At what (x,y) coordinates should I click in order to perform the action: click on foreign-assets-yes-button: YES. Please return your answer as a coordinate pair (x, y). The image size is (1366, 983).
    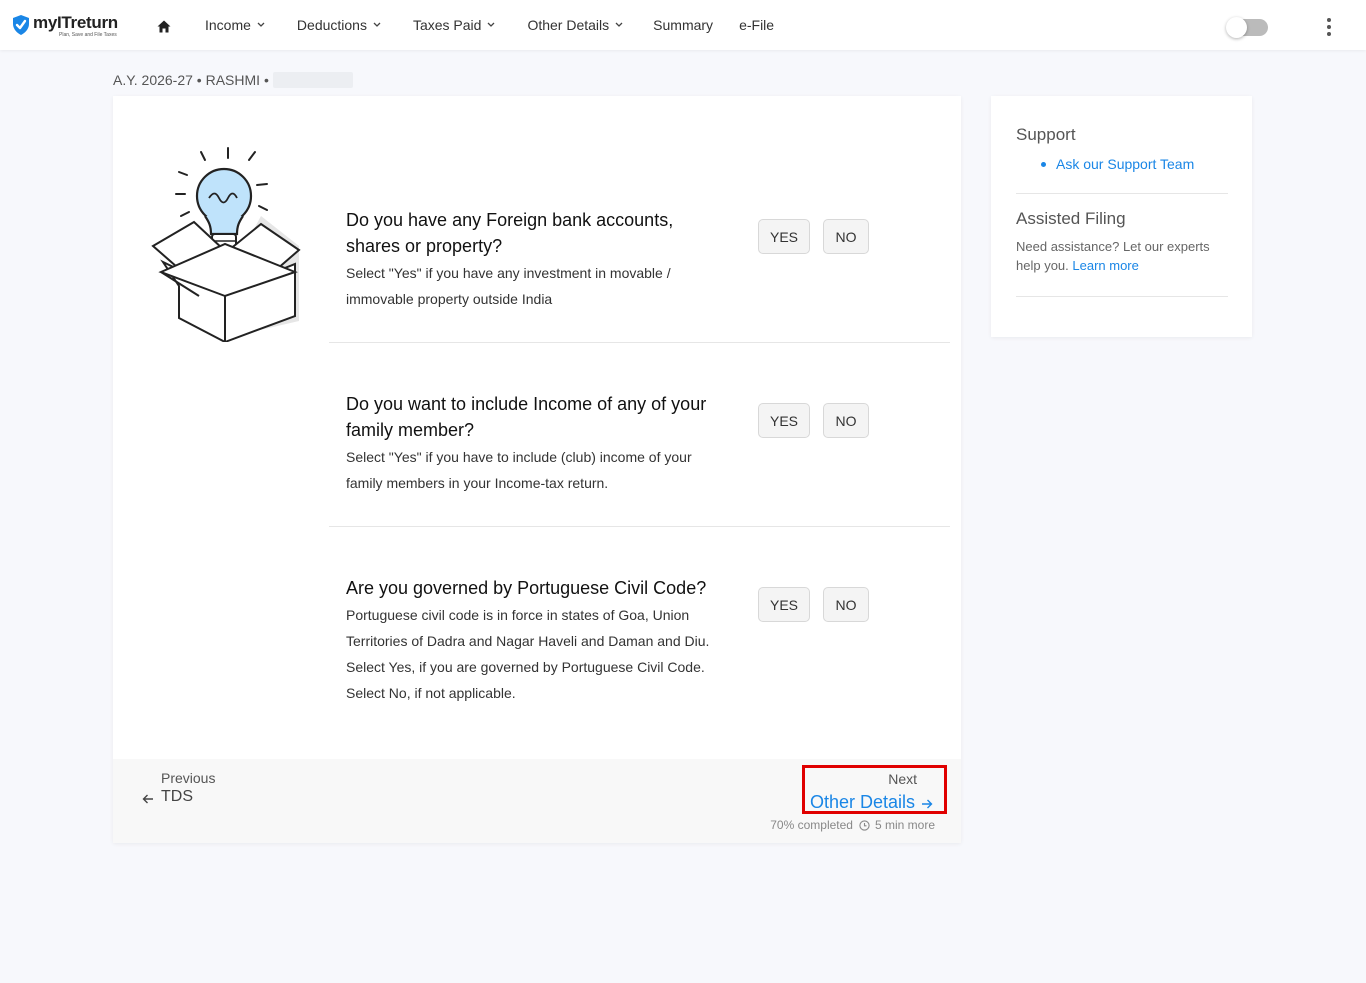
    Looking at the image, I should click on (784, 236).